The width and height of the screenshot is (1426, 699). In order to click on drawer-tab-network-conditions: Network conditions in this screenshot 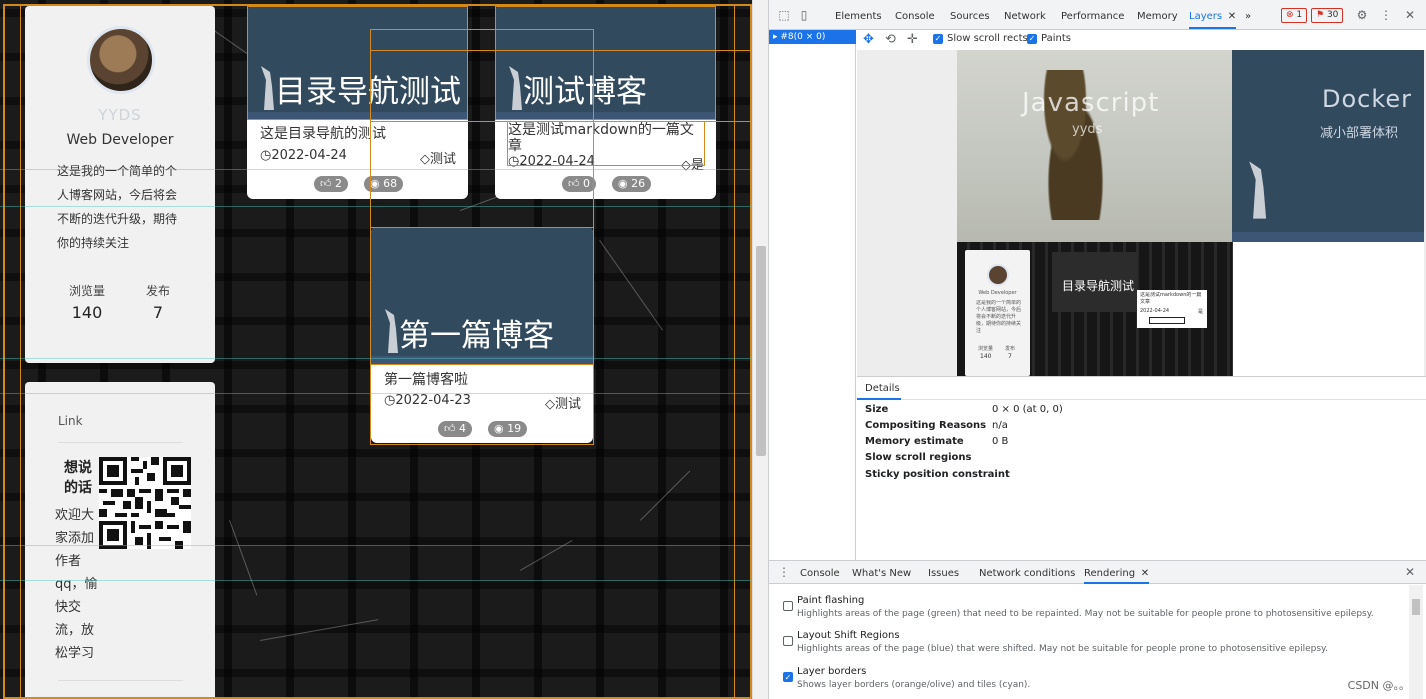, I will do `click(1027, 572)`.